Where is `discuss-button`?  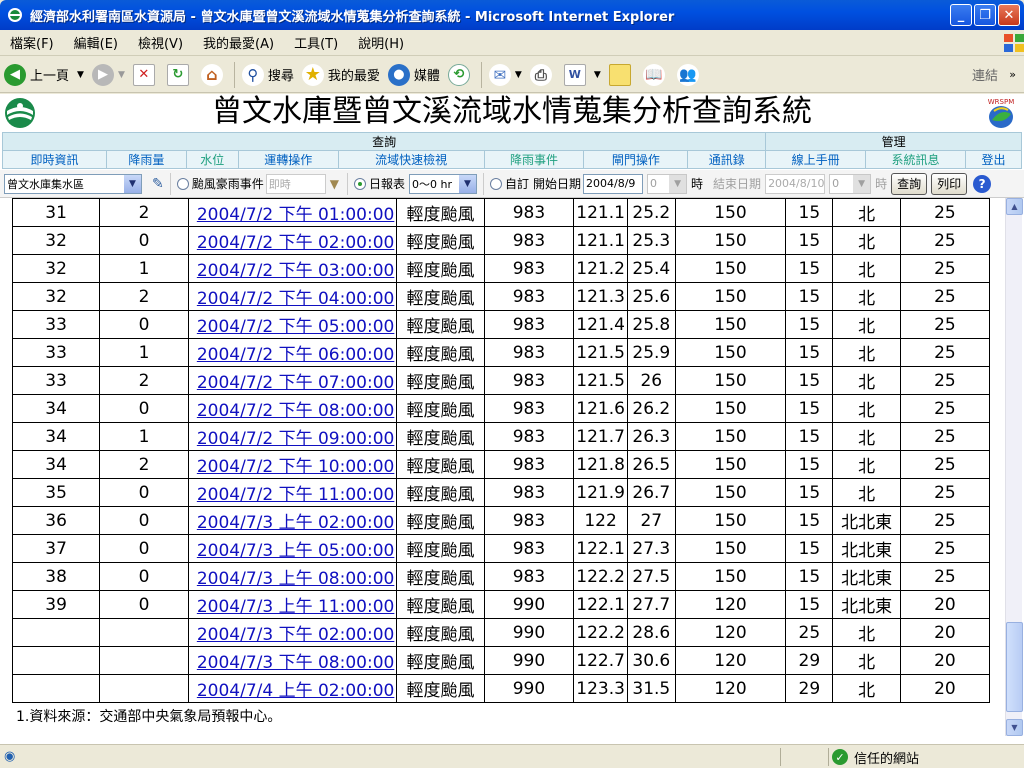
discuss-button is located at coordinates (622, 75).